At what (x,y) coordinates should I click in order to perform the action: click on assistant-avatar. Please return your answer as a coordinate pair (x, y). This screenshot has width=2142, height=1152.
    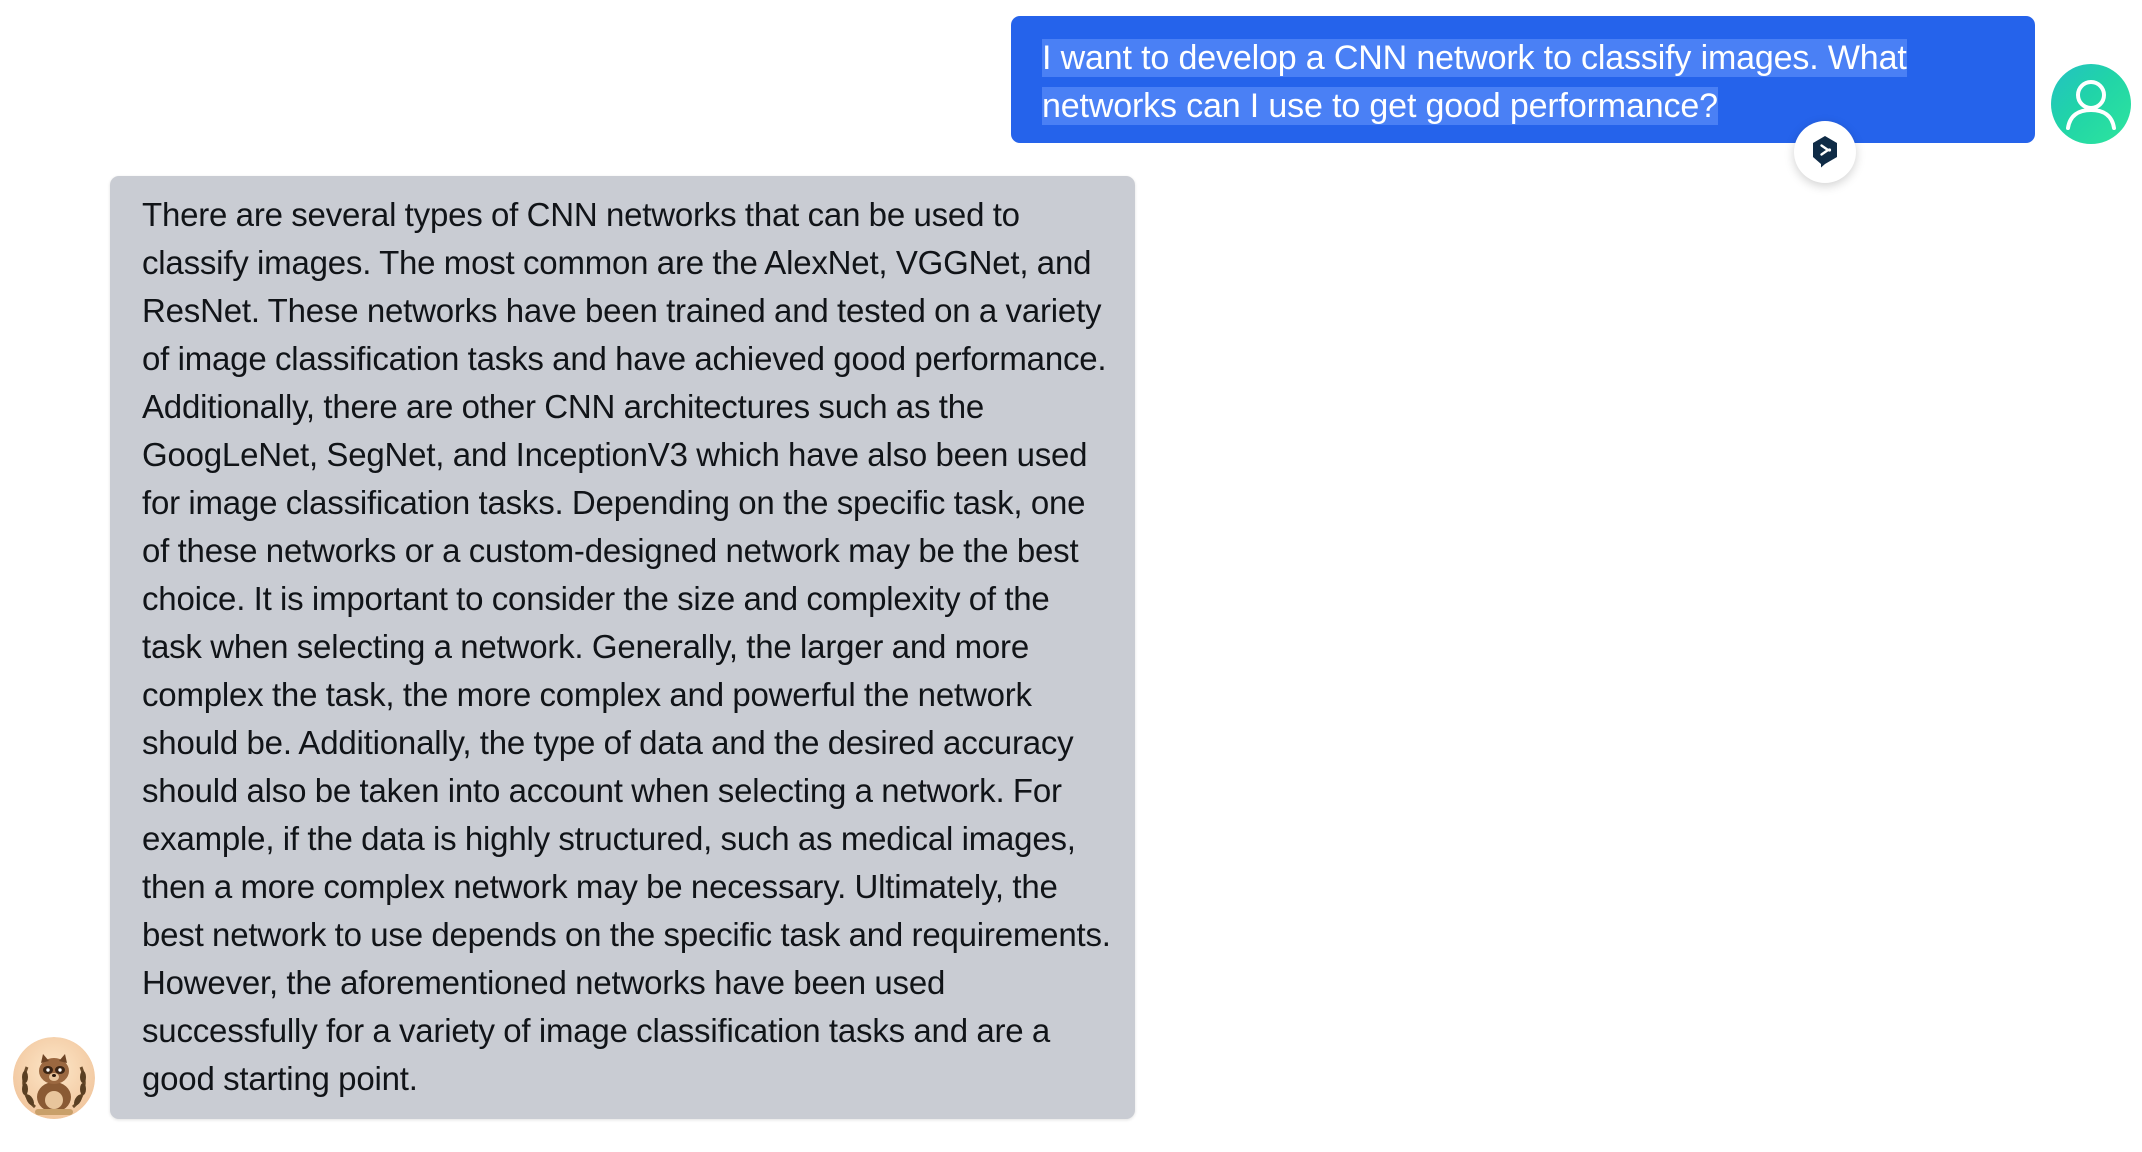
    Looking at the image, I should click on (54, 1078).